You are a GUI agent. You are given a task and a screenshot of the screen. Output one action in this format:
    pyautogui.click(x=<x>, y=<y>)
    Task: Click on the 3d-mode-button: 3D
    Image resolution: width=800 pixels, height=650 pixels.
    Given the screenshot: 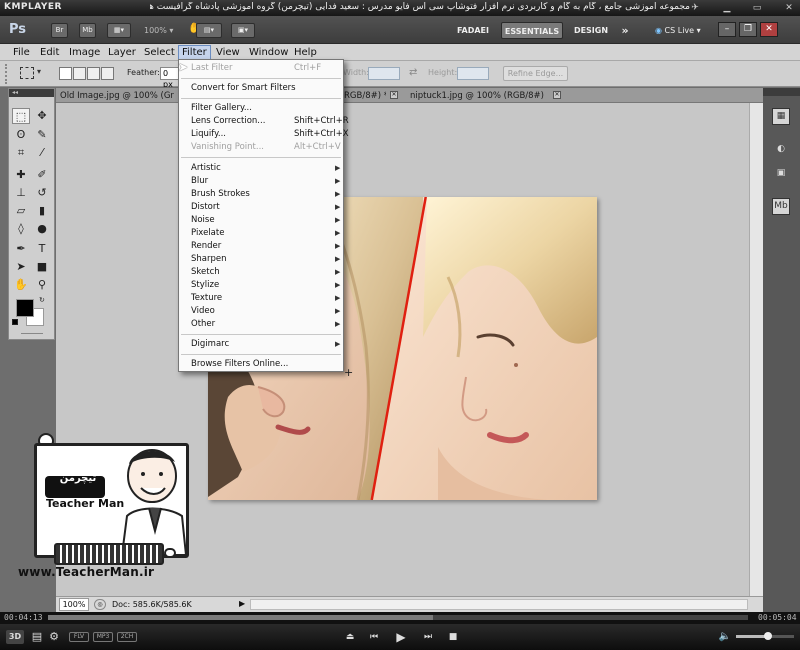 What is the action you would take?
    pyautogui.click(x=15, y=637)
    